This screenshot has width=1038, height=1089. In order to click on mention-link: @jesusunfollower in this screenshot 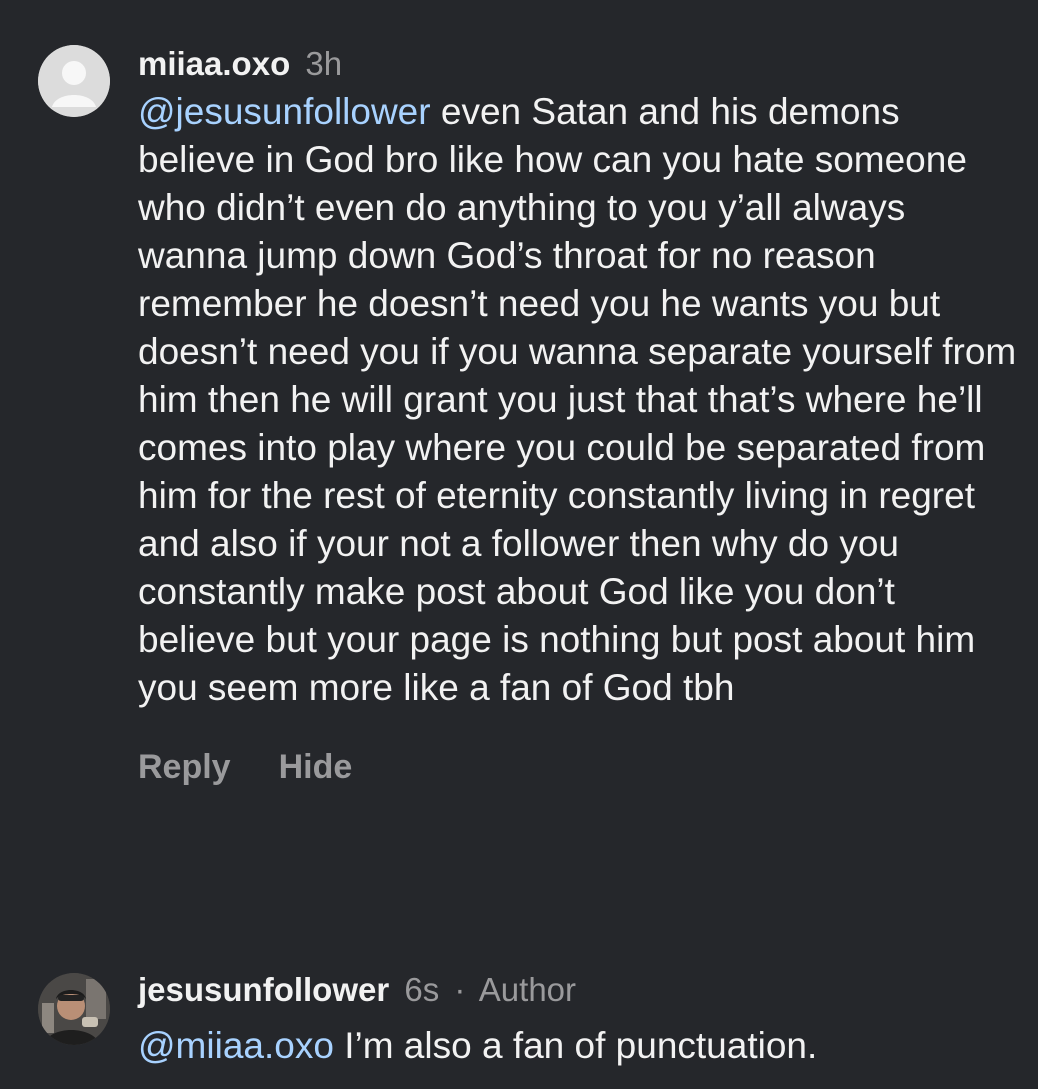, I will do `click(284, 111)`.